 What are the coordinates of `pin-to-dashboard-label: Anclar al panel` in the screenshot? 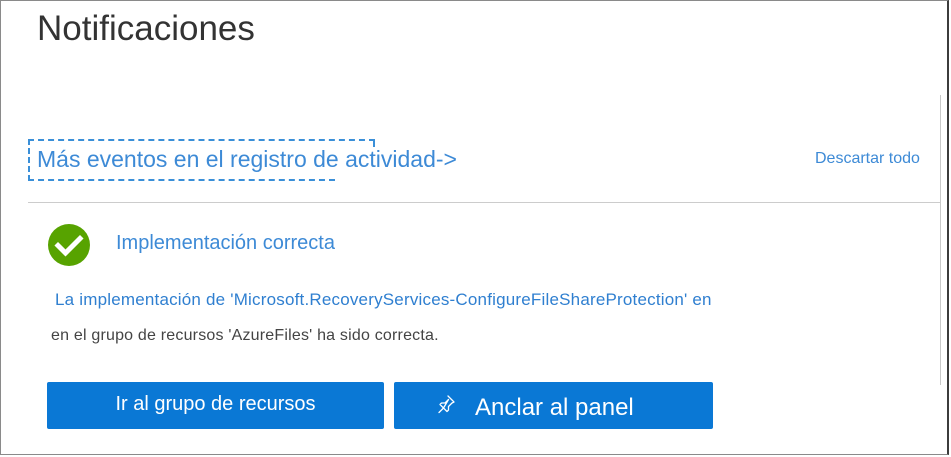 It's located at (554, 407).